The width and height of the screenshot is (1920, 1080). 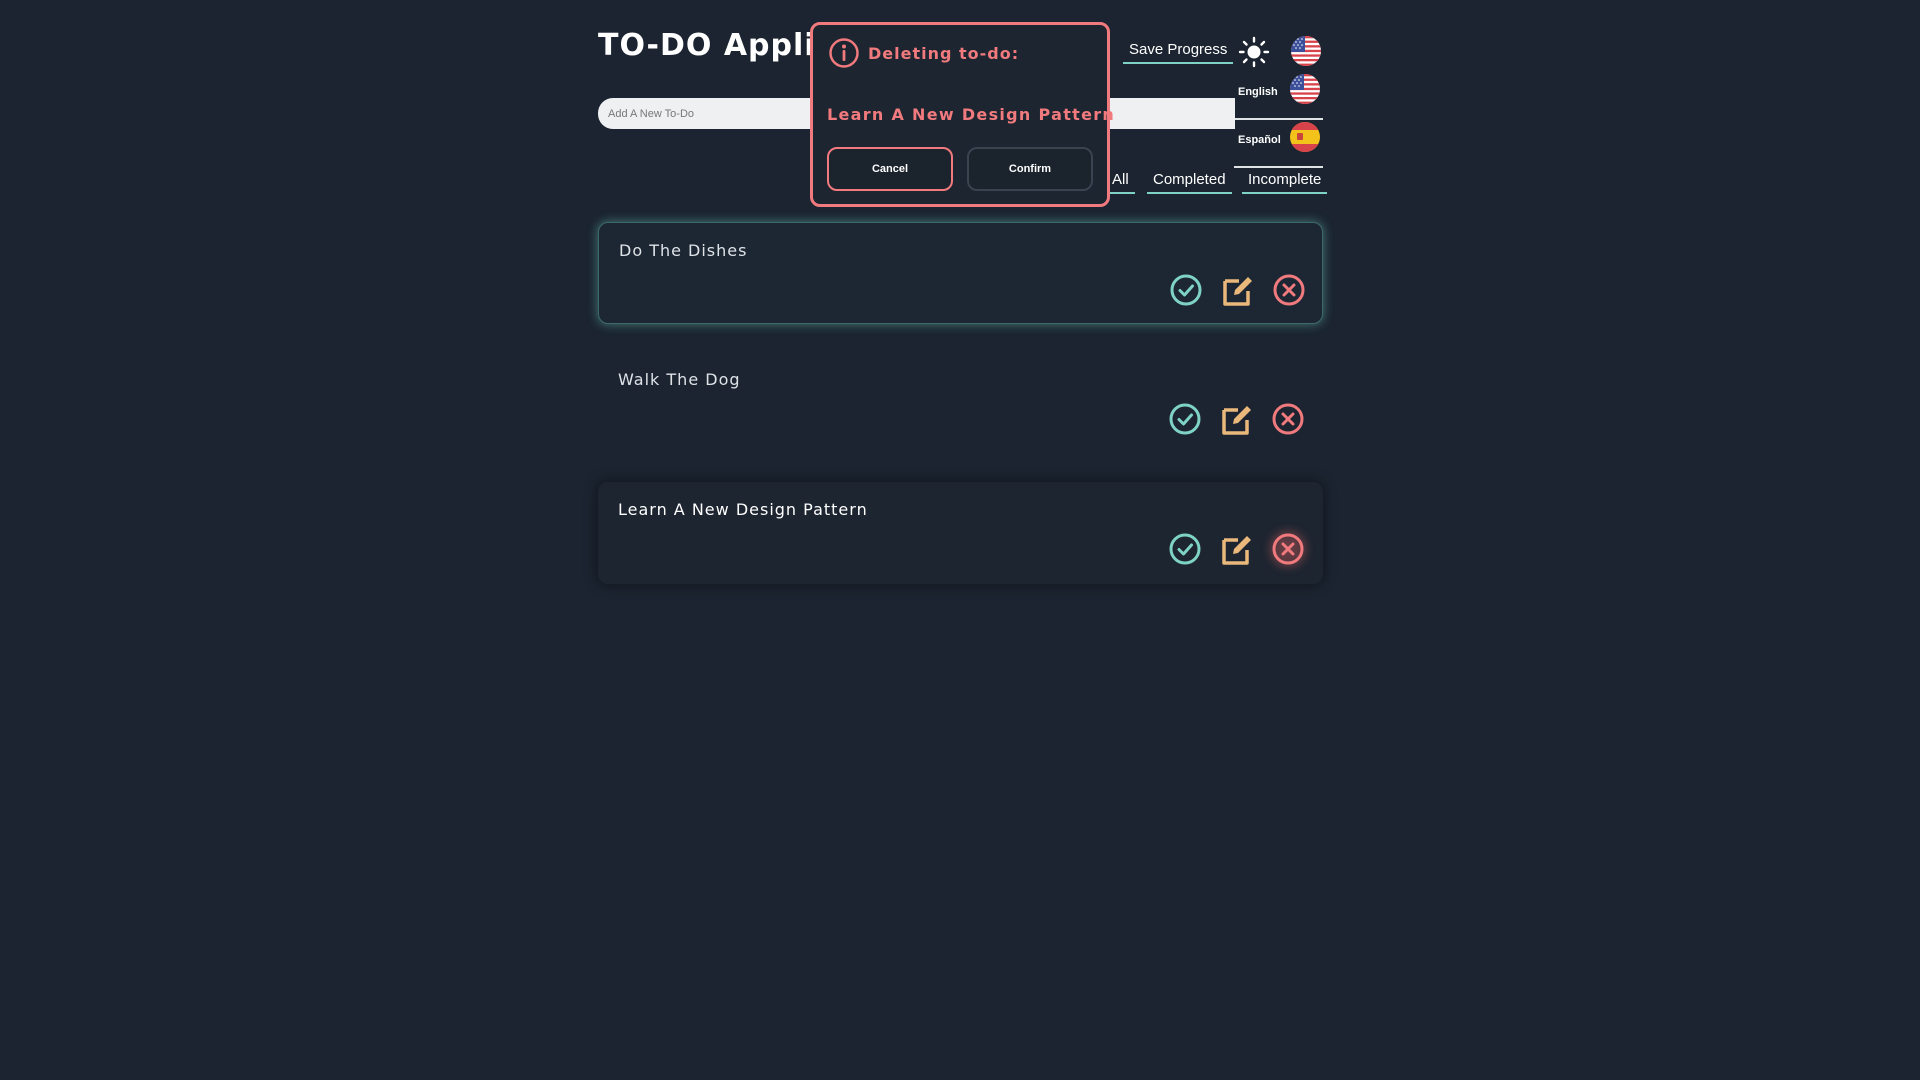 I want to click on cancel-button: Cancel, so click(x=890, y=169).